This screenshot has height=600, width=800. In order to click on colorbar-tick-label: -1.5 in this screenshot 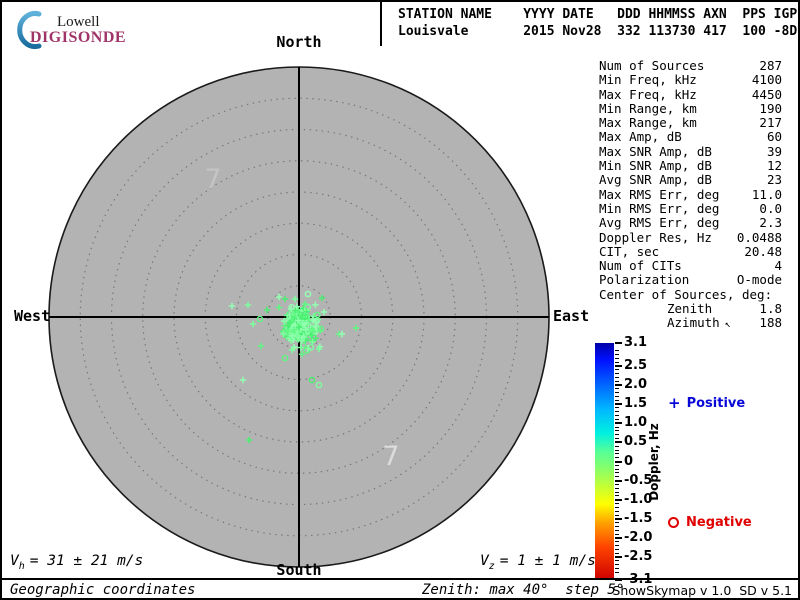, I will do `click(638, 518)`.